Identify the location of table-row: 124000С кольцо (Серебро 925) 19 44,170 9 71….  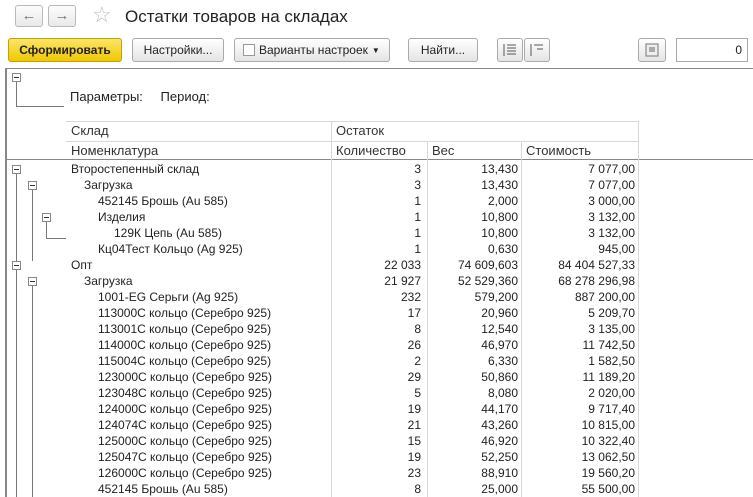
(352, 409).